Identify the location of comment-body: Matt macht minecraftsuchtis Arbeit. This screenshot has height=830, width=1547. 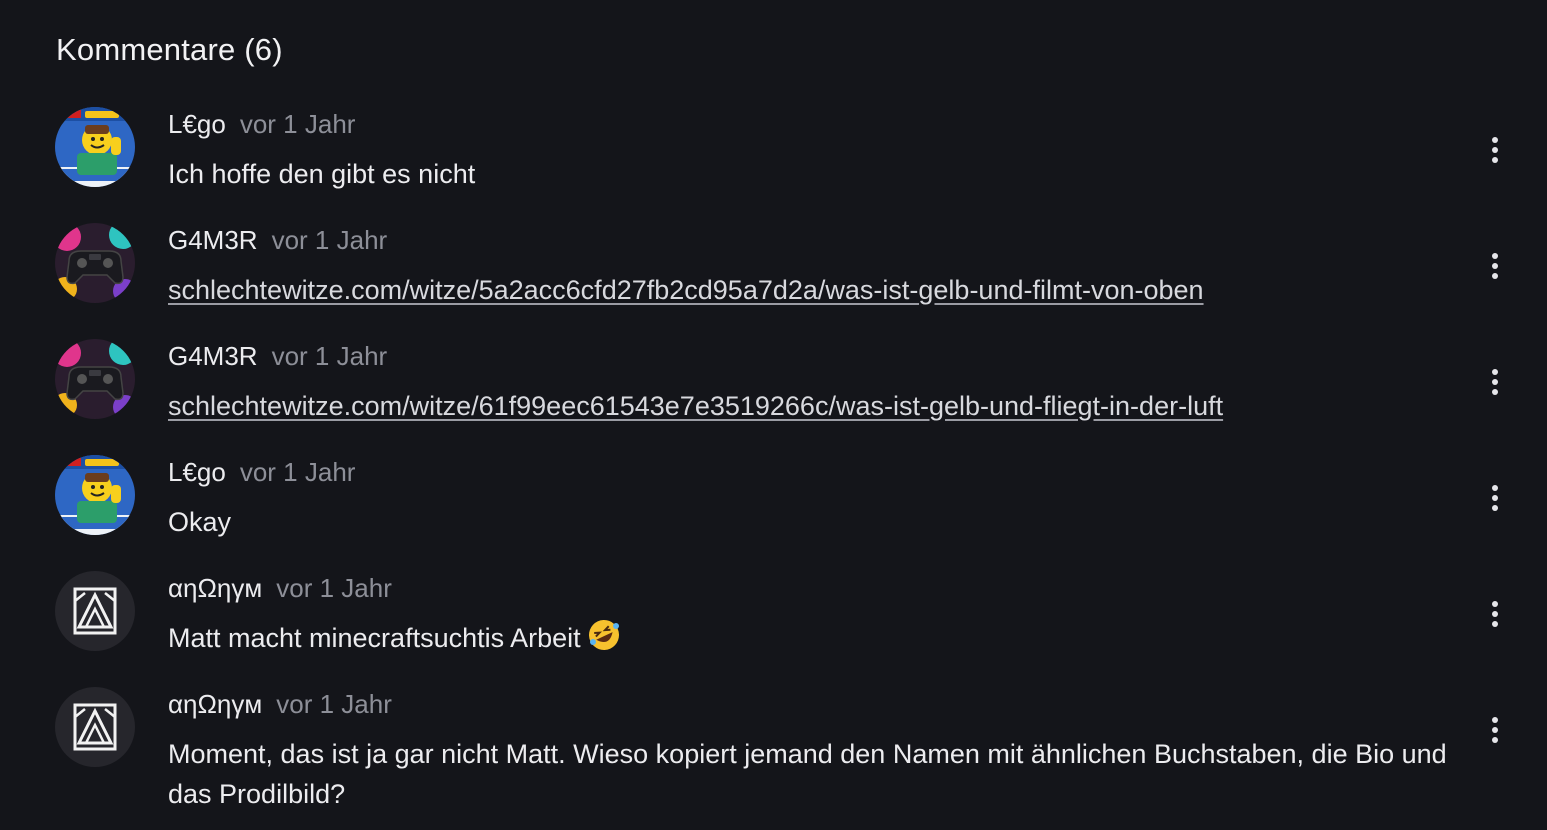
(813, 640).